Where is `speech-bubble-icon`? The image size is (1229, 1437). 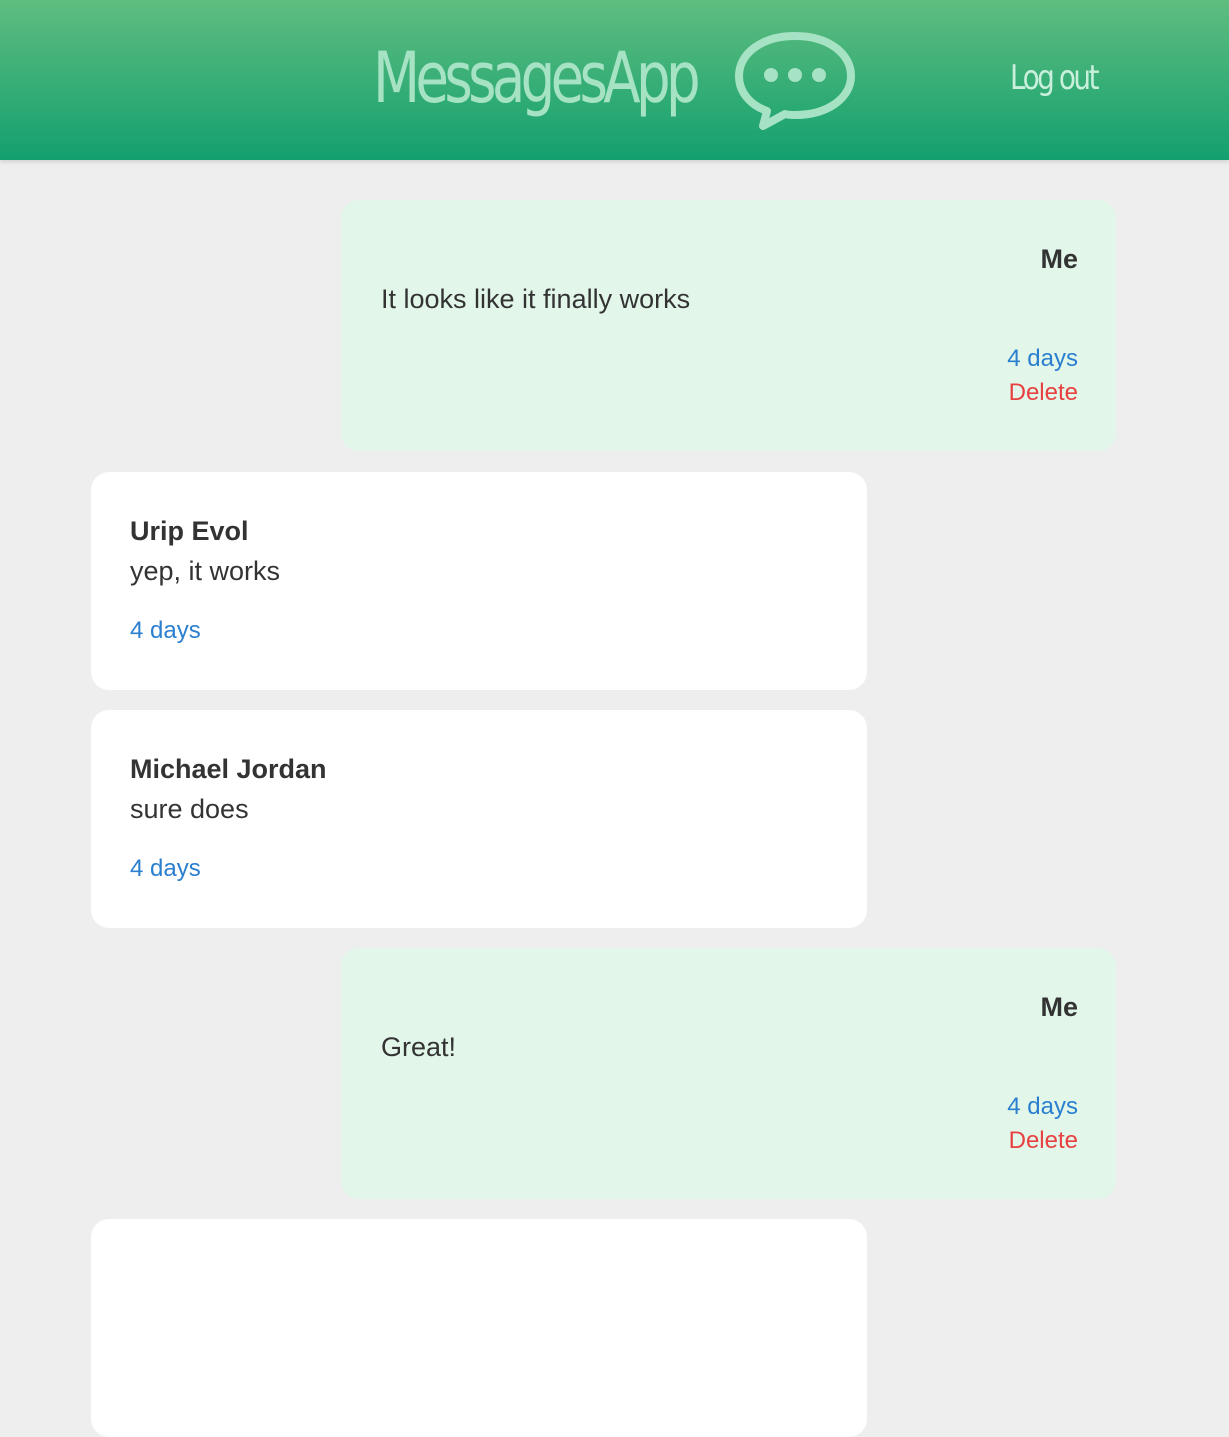
speech-bubble-icon is located at coordinates (795, 81).